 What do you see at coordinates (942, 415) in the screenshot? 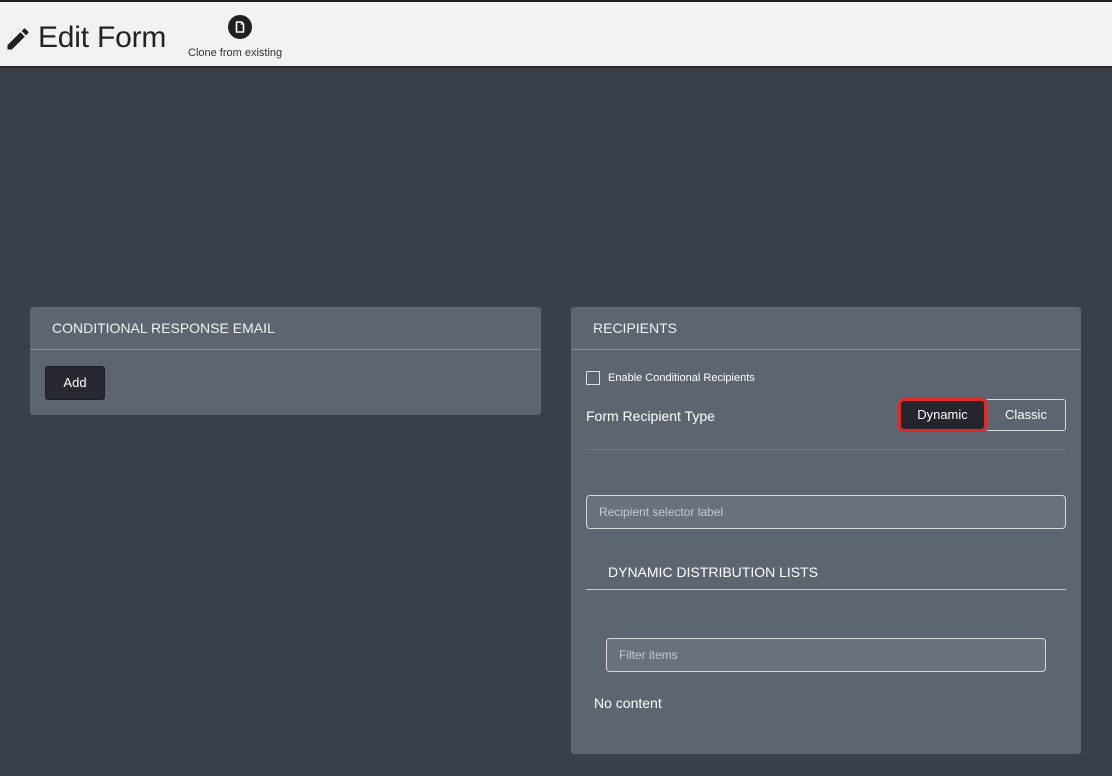
I see `dynamic-option: Dynamic` at bounding box center [942, 415].